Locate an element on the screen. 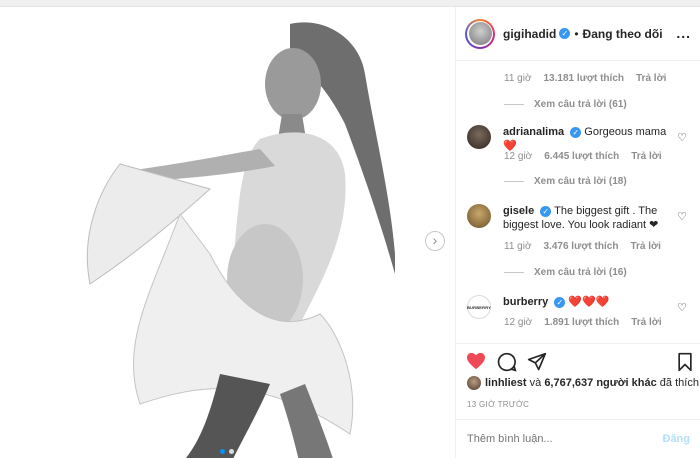 Image resolution: width=700 pixels, height=458 pixels. commenter-avatar: BURBERRY is located at coordinates (479, 307).